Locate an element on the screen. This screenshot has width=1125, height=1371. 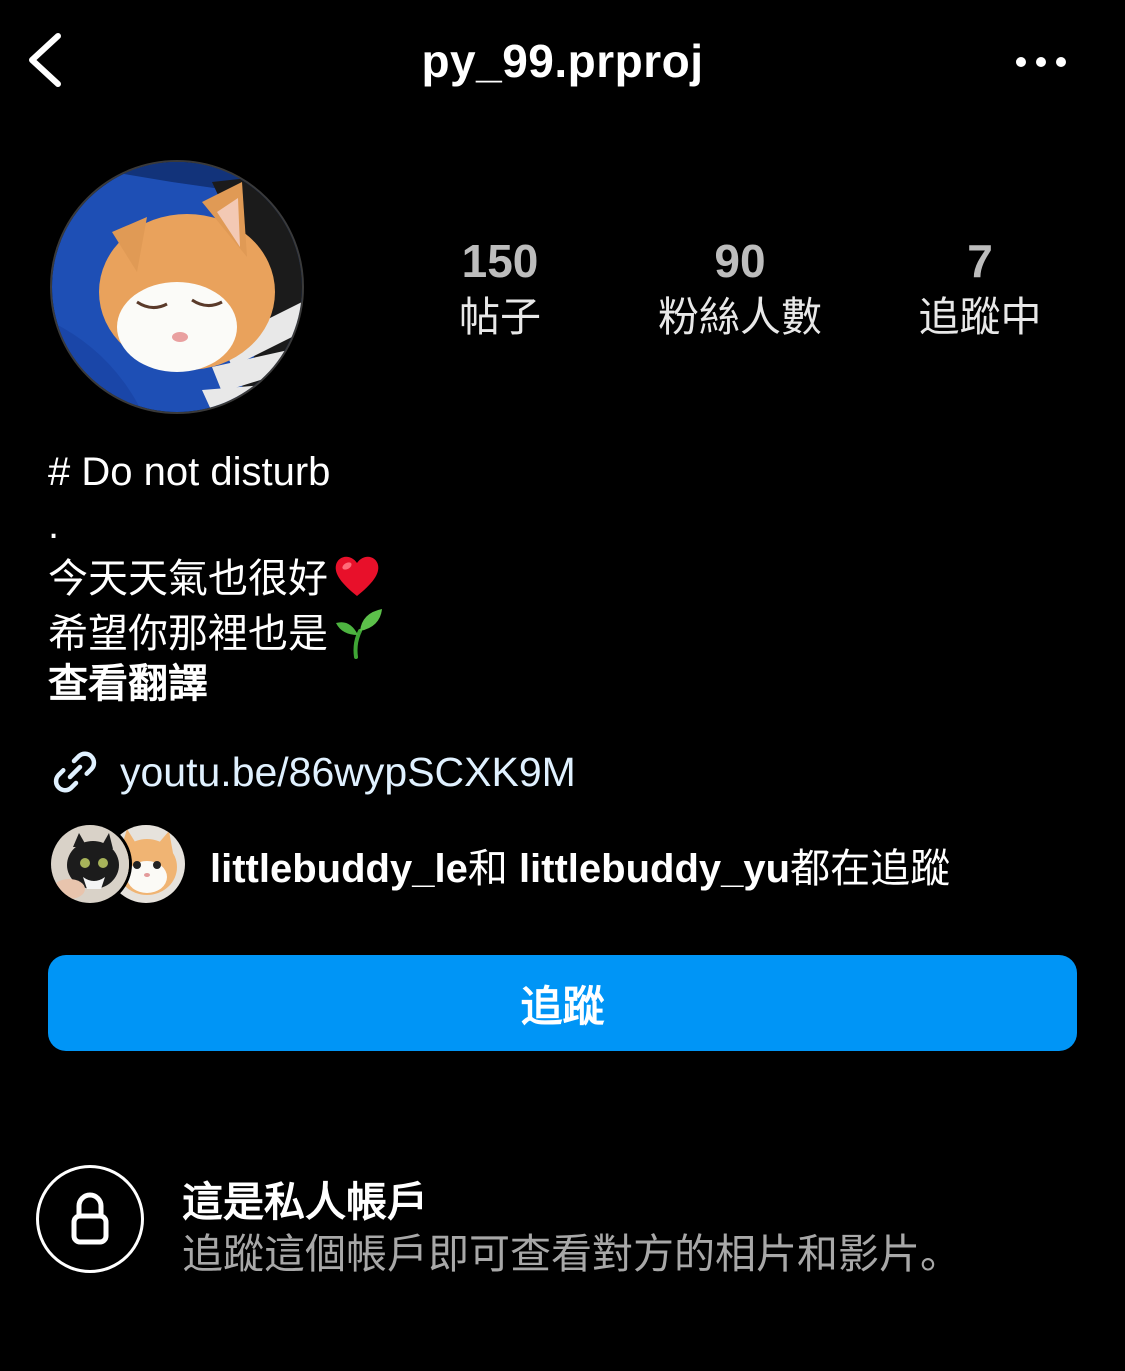
mutual-followers: littlebuddy_le和 littlebuddy_yu都在追蹤 is located at coordinates (499, 865).